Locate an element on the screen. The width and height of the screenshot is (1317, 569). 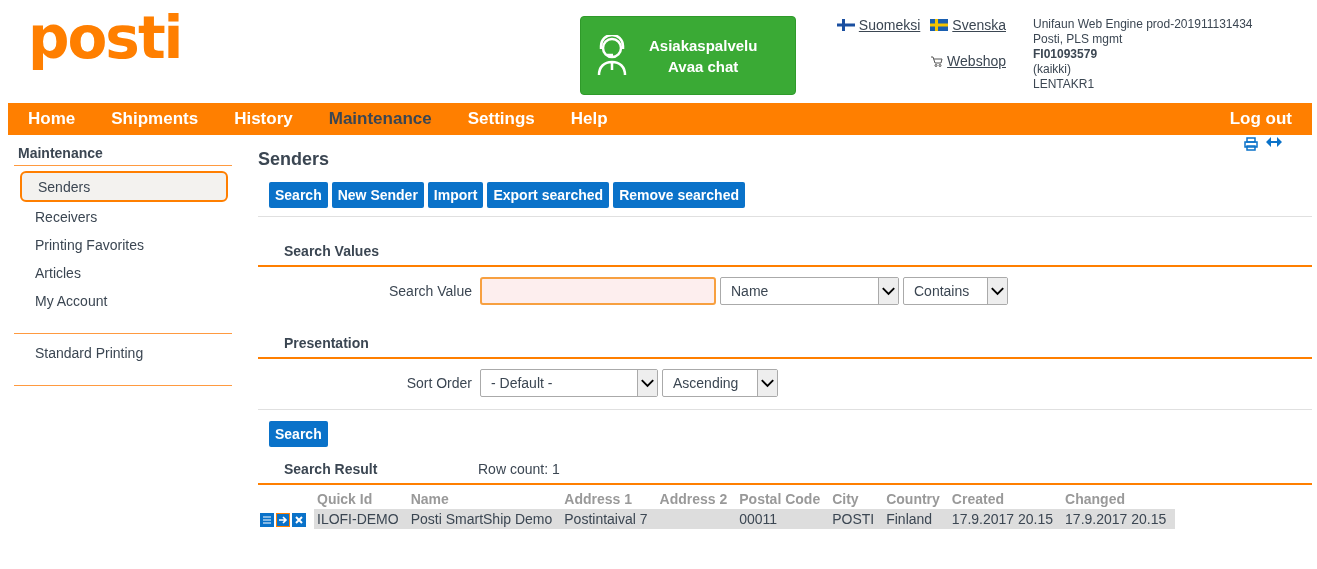
user-name: LENTAKR1 is located at coordinates (1064, 84).